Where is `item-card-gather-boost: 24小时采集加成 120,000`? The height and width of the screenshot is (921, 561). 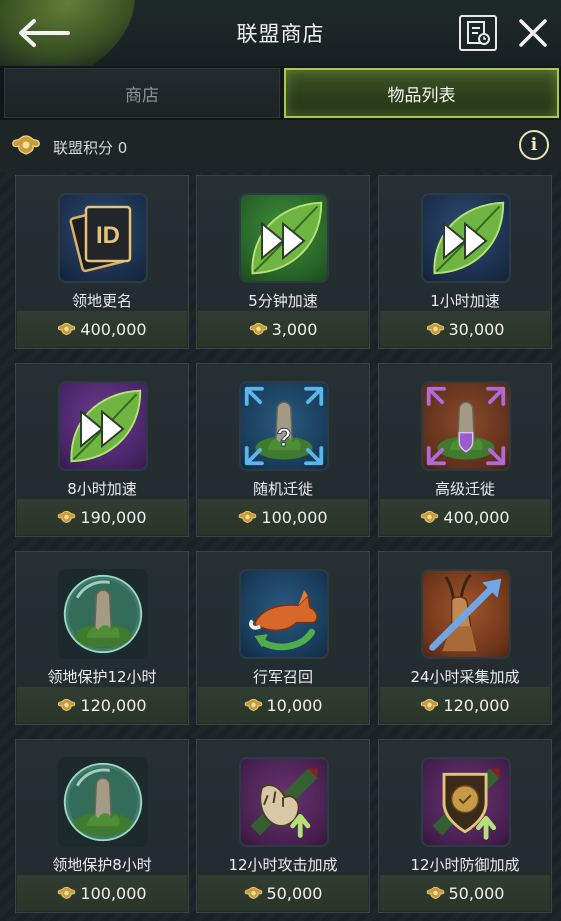 item-card-gather-boost: 24小时采集加成 120,000 is located at coordinates (465, 638).